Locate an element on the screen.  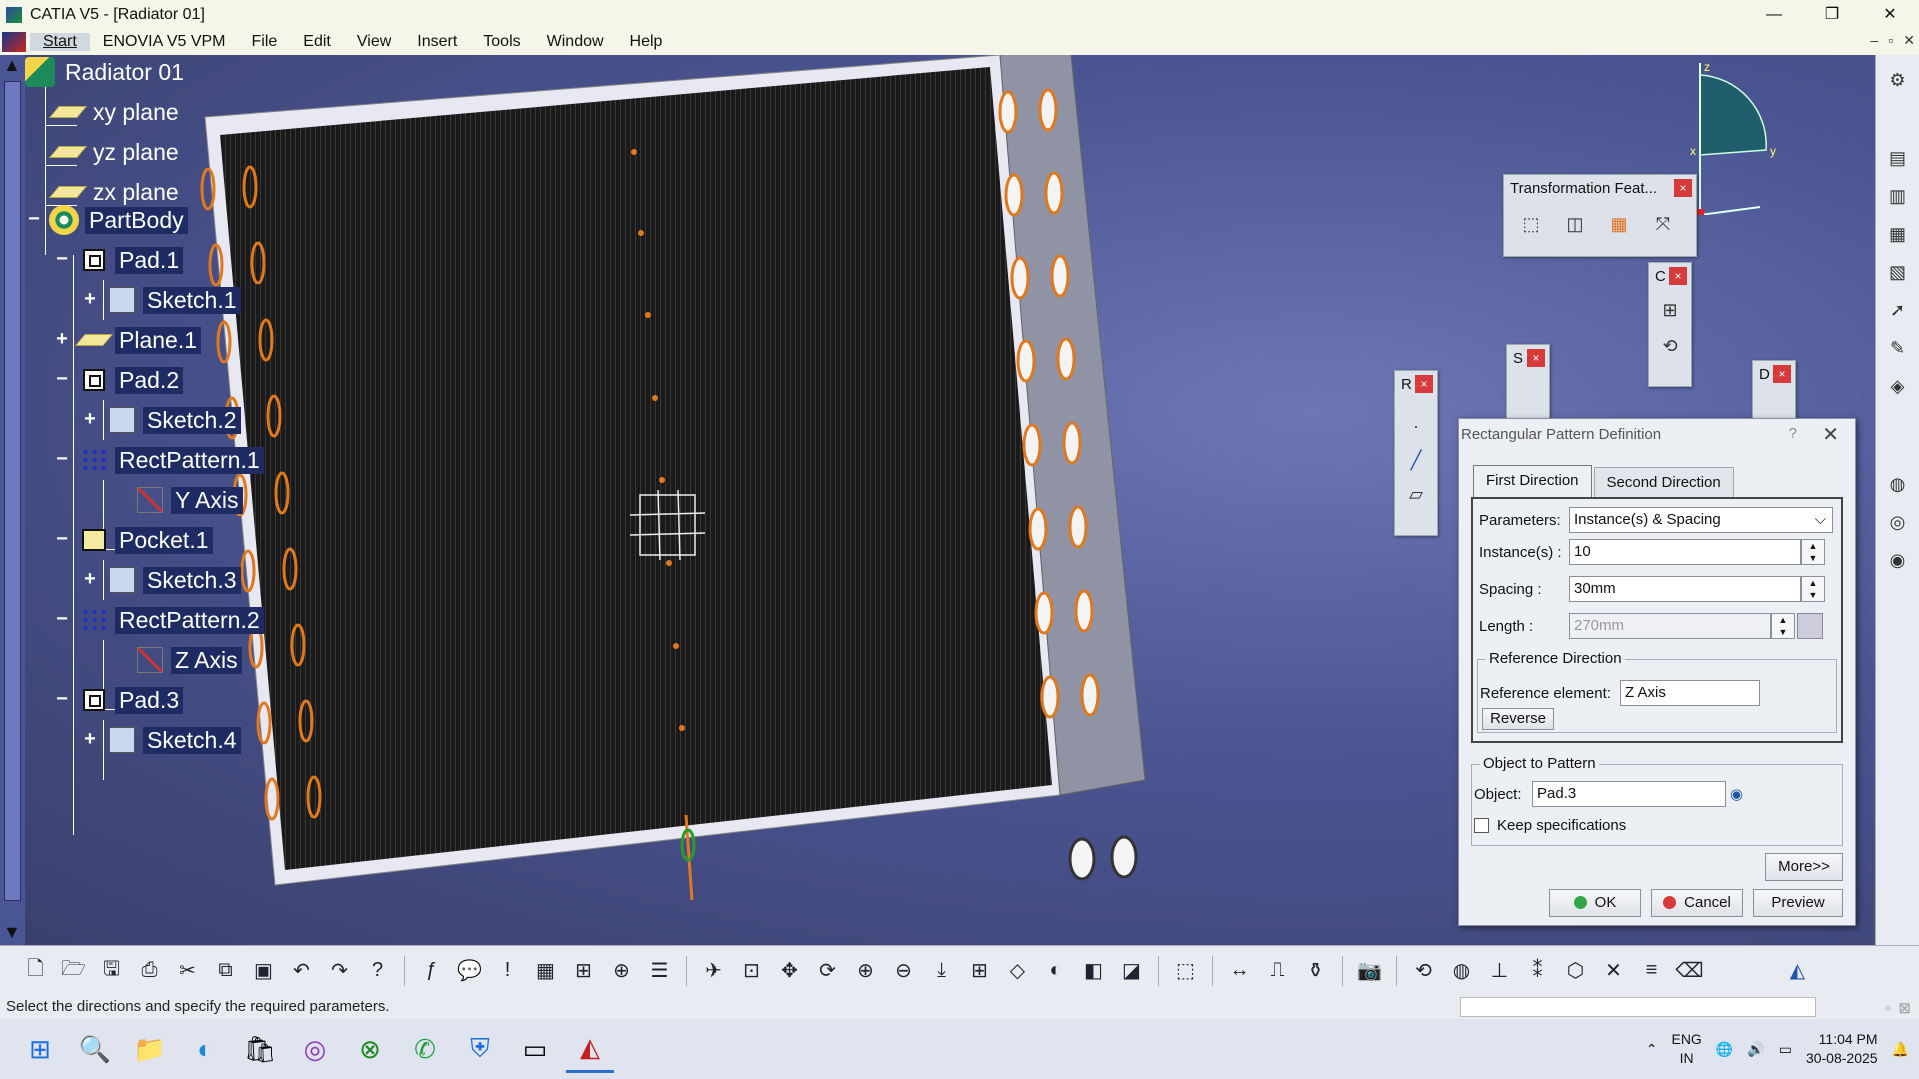
measure-inertia-icon: ⚱ is located at coordinates (1315, 970).